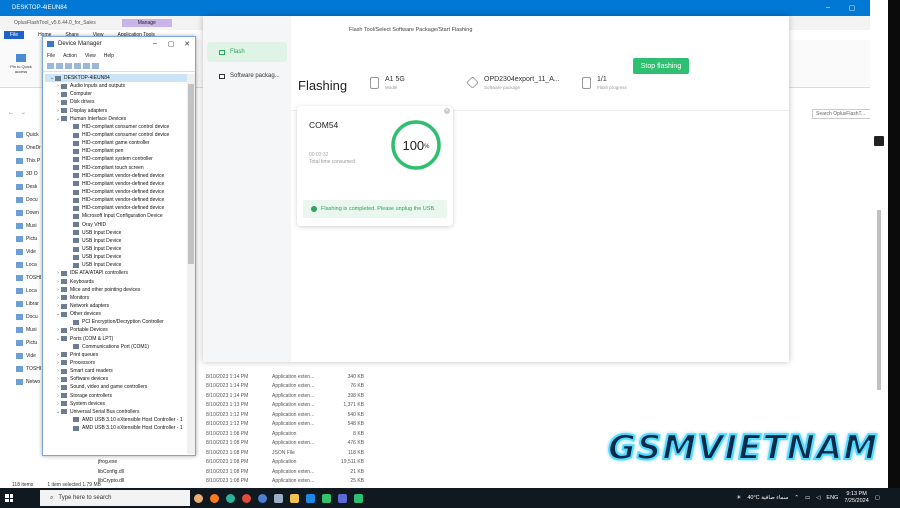 The height and width of the screenshot is (508, 900). I want to click on tree-node: › Print queues, so click(116, 355).